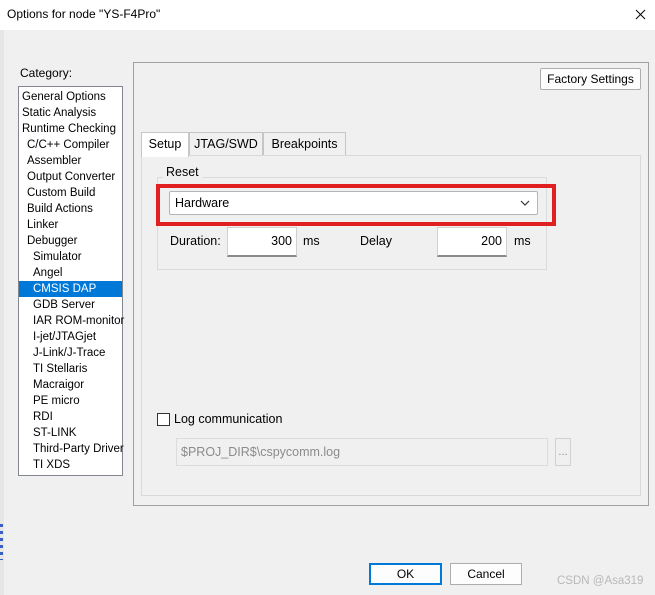 Image resolution: width=655 pixels, height=595 pixels. Describe the element at coordinates (262, 242) in the screenshot. I see `duration-input: 300` at that location.